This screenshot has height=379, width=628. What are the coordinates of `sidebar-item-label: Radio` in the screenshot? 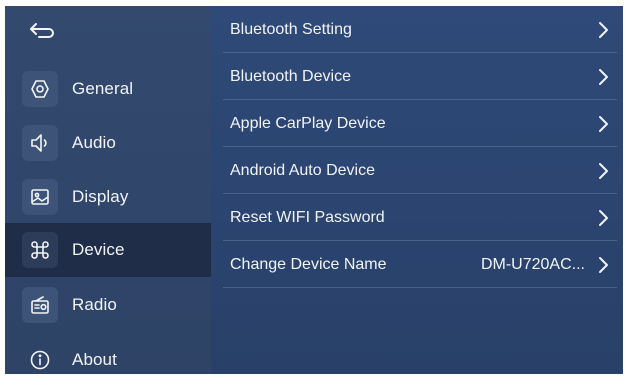 It's located at (94, 304).